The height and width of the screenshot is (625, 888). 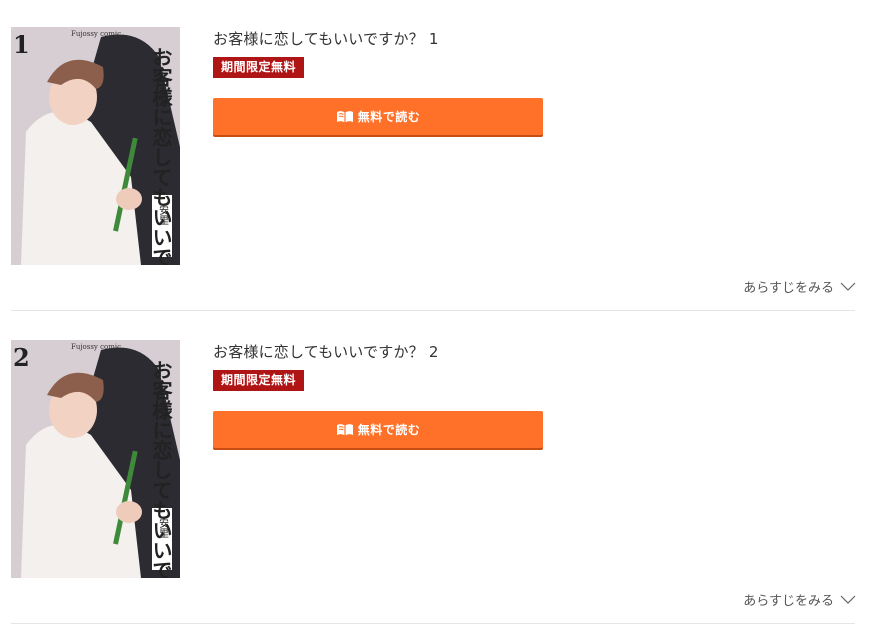 I want to click on cover-volume-number: 1, so click(x=21, y=44).